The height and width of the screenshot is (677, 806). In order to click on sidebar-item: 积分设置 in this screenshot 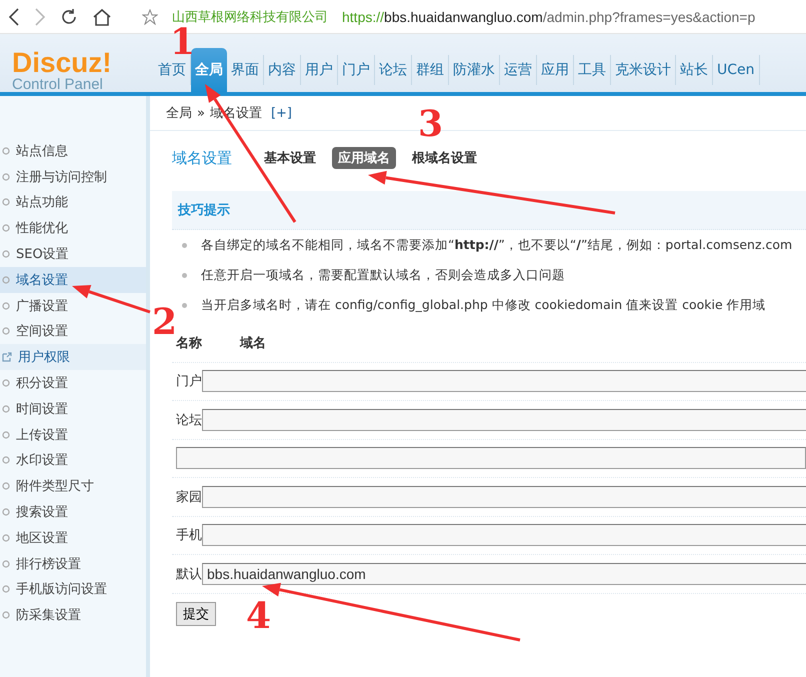, I will do `click(73, 383)`.